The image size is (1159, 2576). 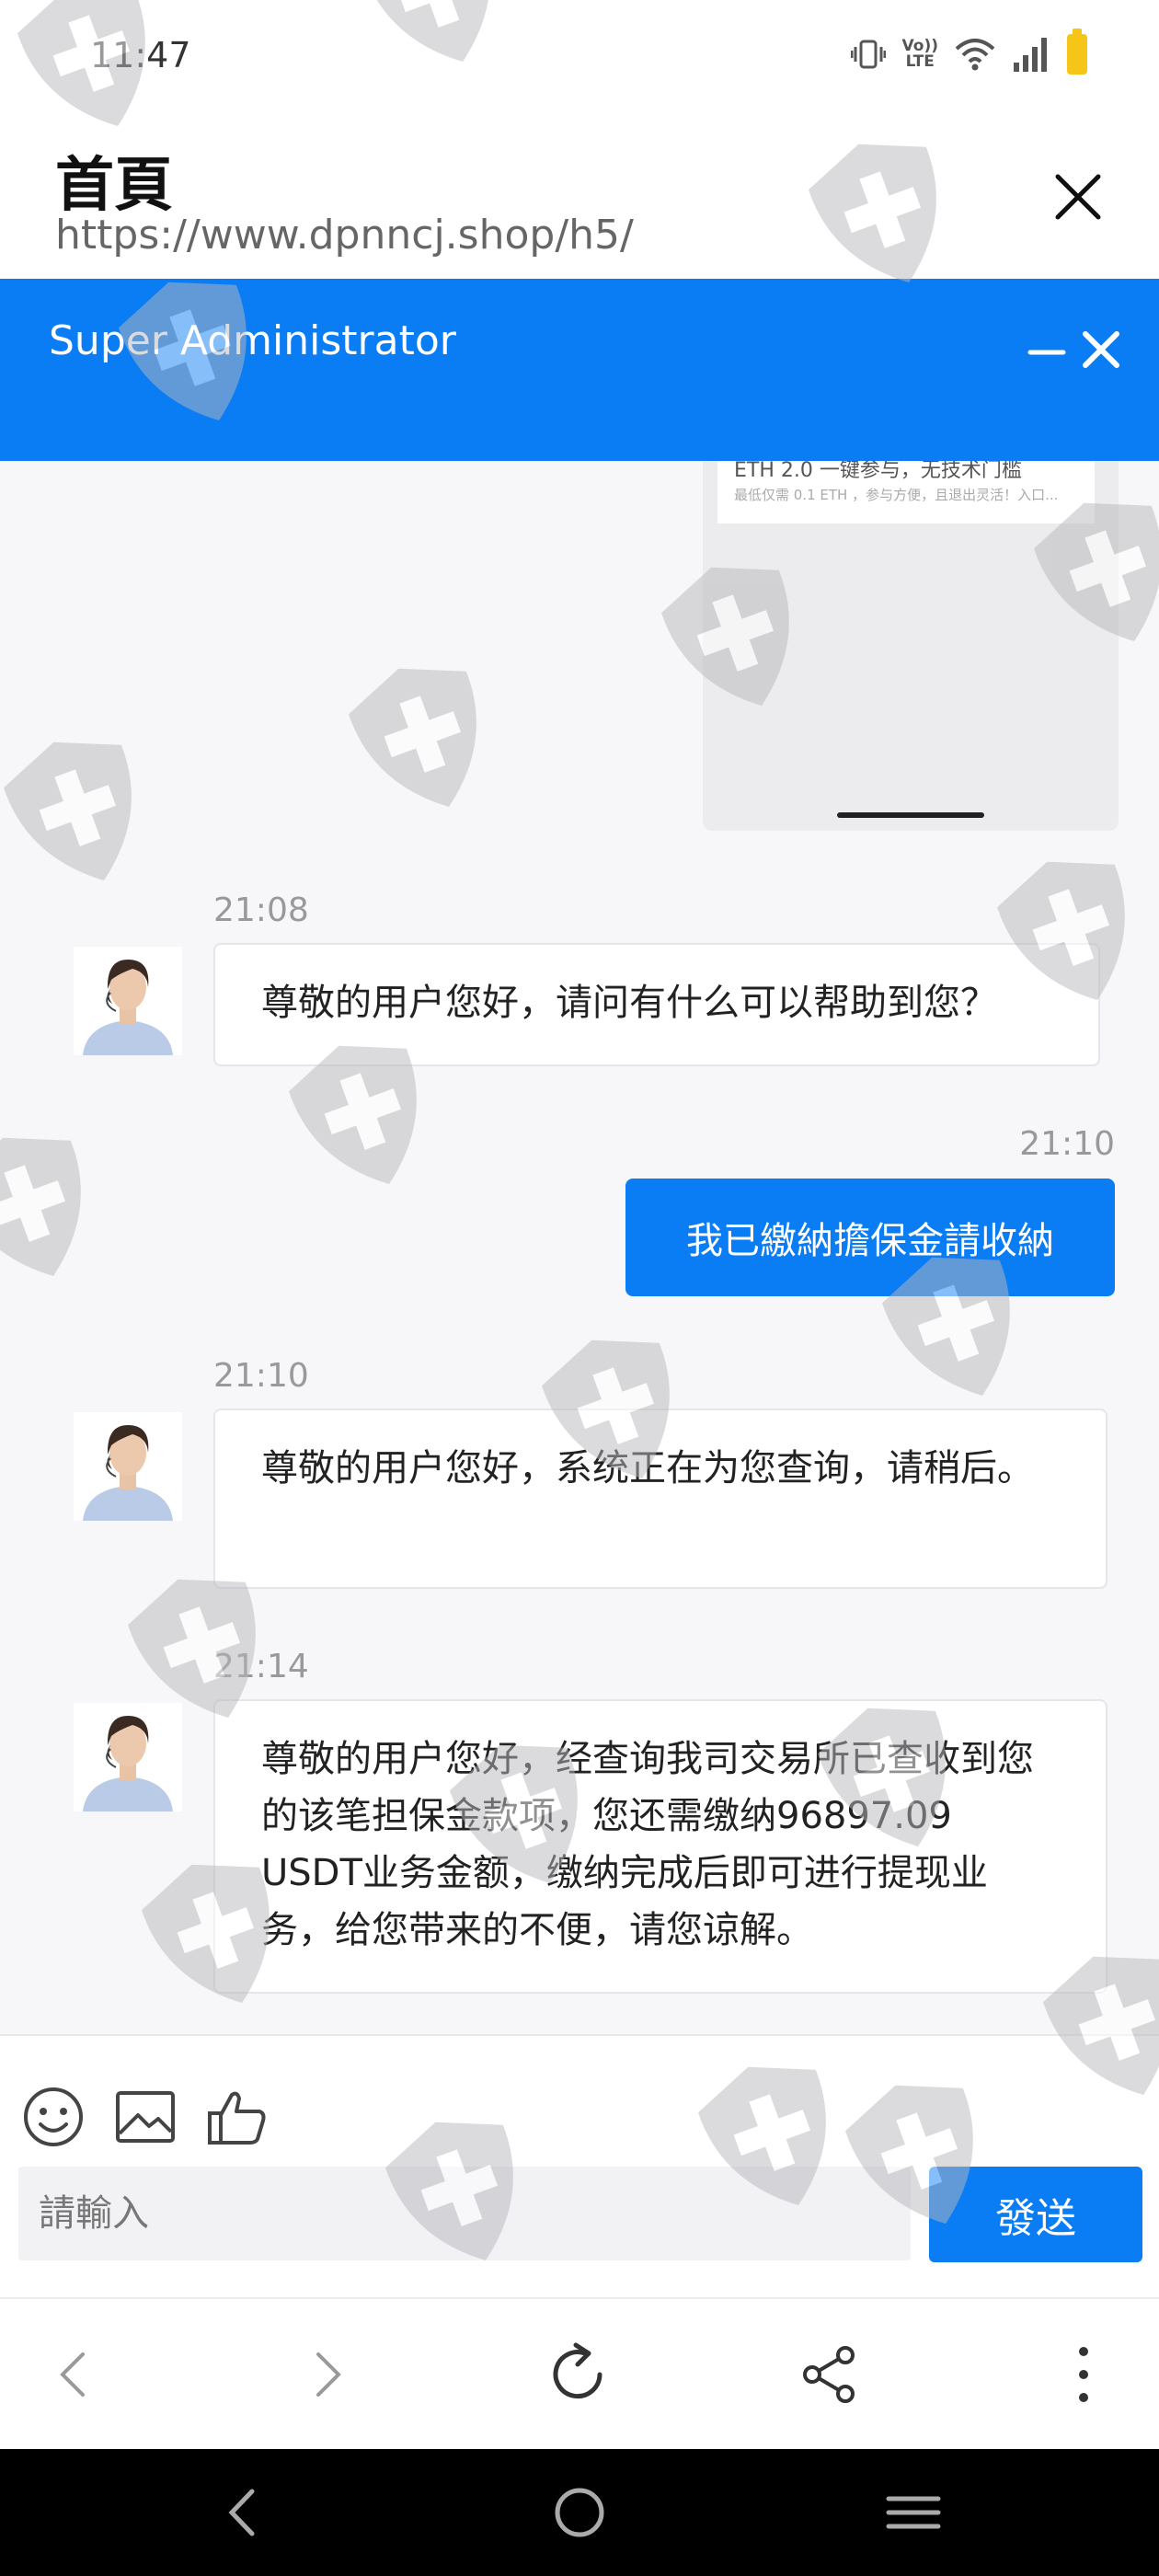 I want to click on back-arrow-icon, so click(x=72, y=2374).